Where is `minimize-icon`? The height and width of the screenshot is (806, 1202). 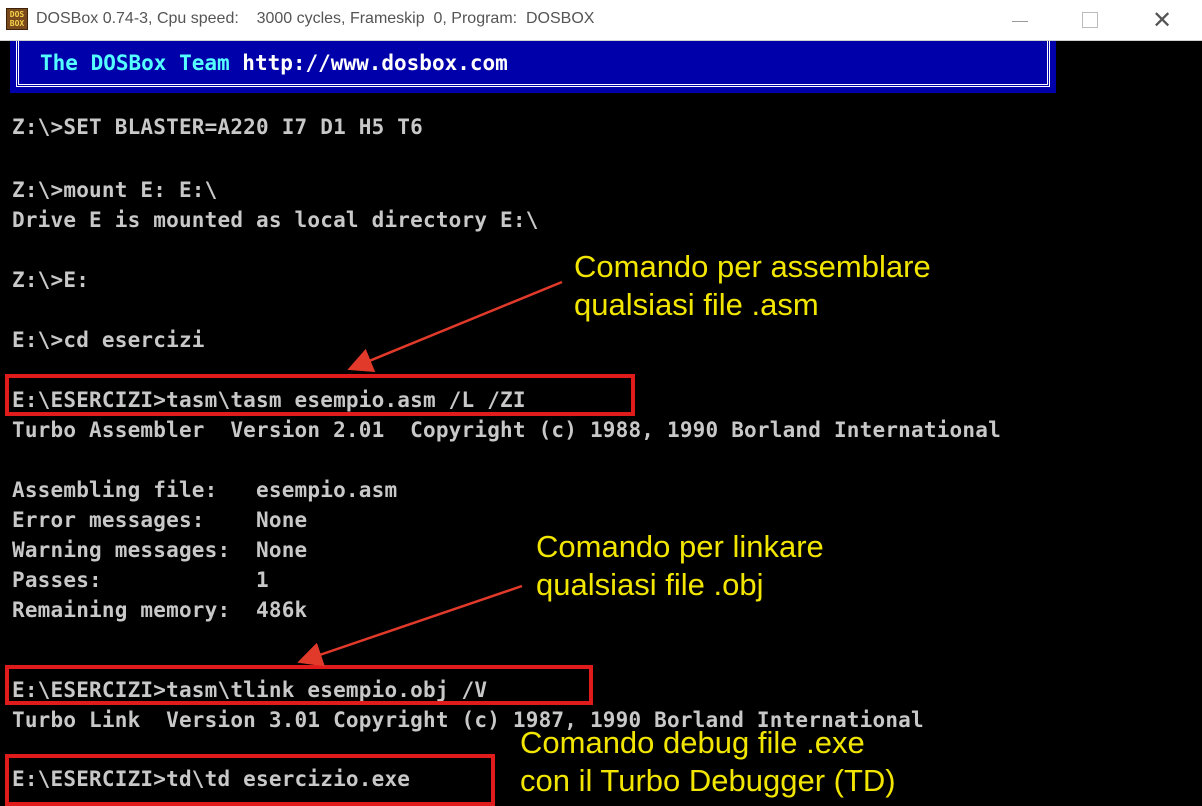
minimize-icon is located at coordinates (1020, 21).